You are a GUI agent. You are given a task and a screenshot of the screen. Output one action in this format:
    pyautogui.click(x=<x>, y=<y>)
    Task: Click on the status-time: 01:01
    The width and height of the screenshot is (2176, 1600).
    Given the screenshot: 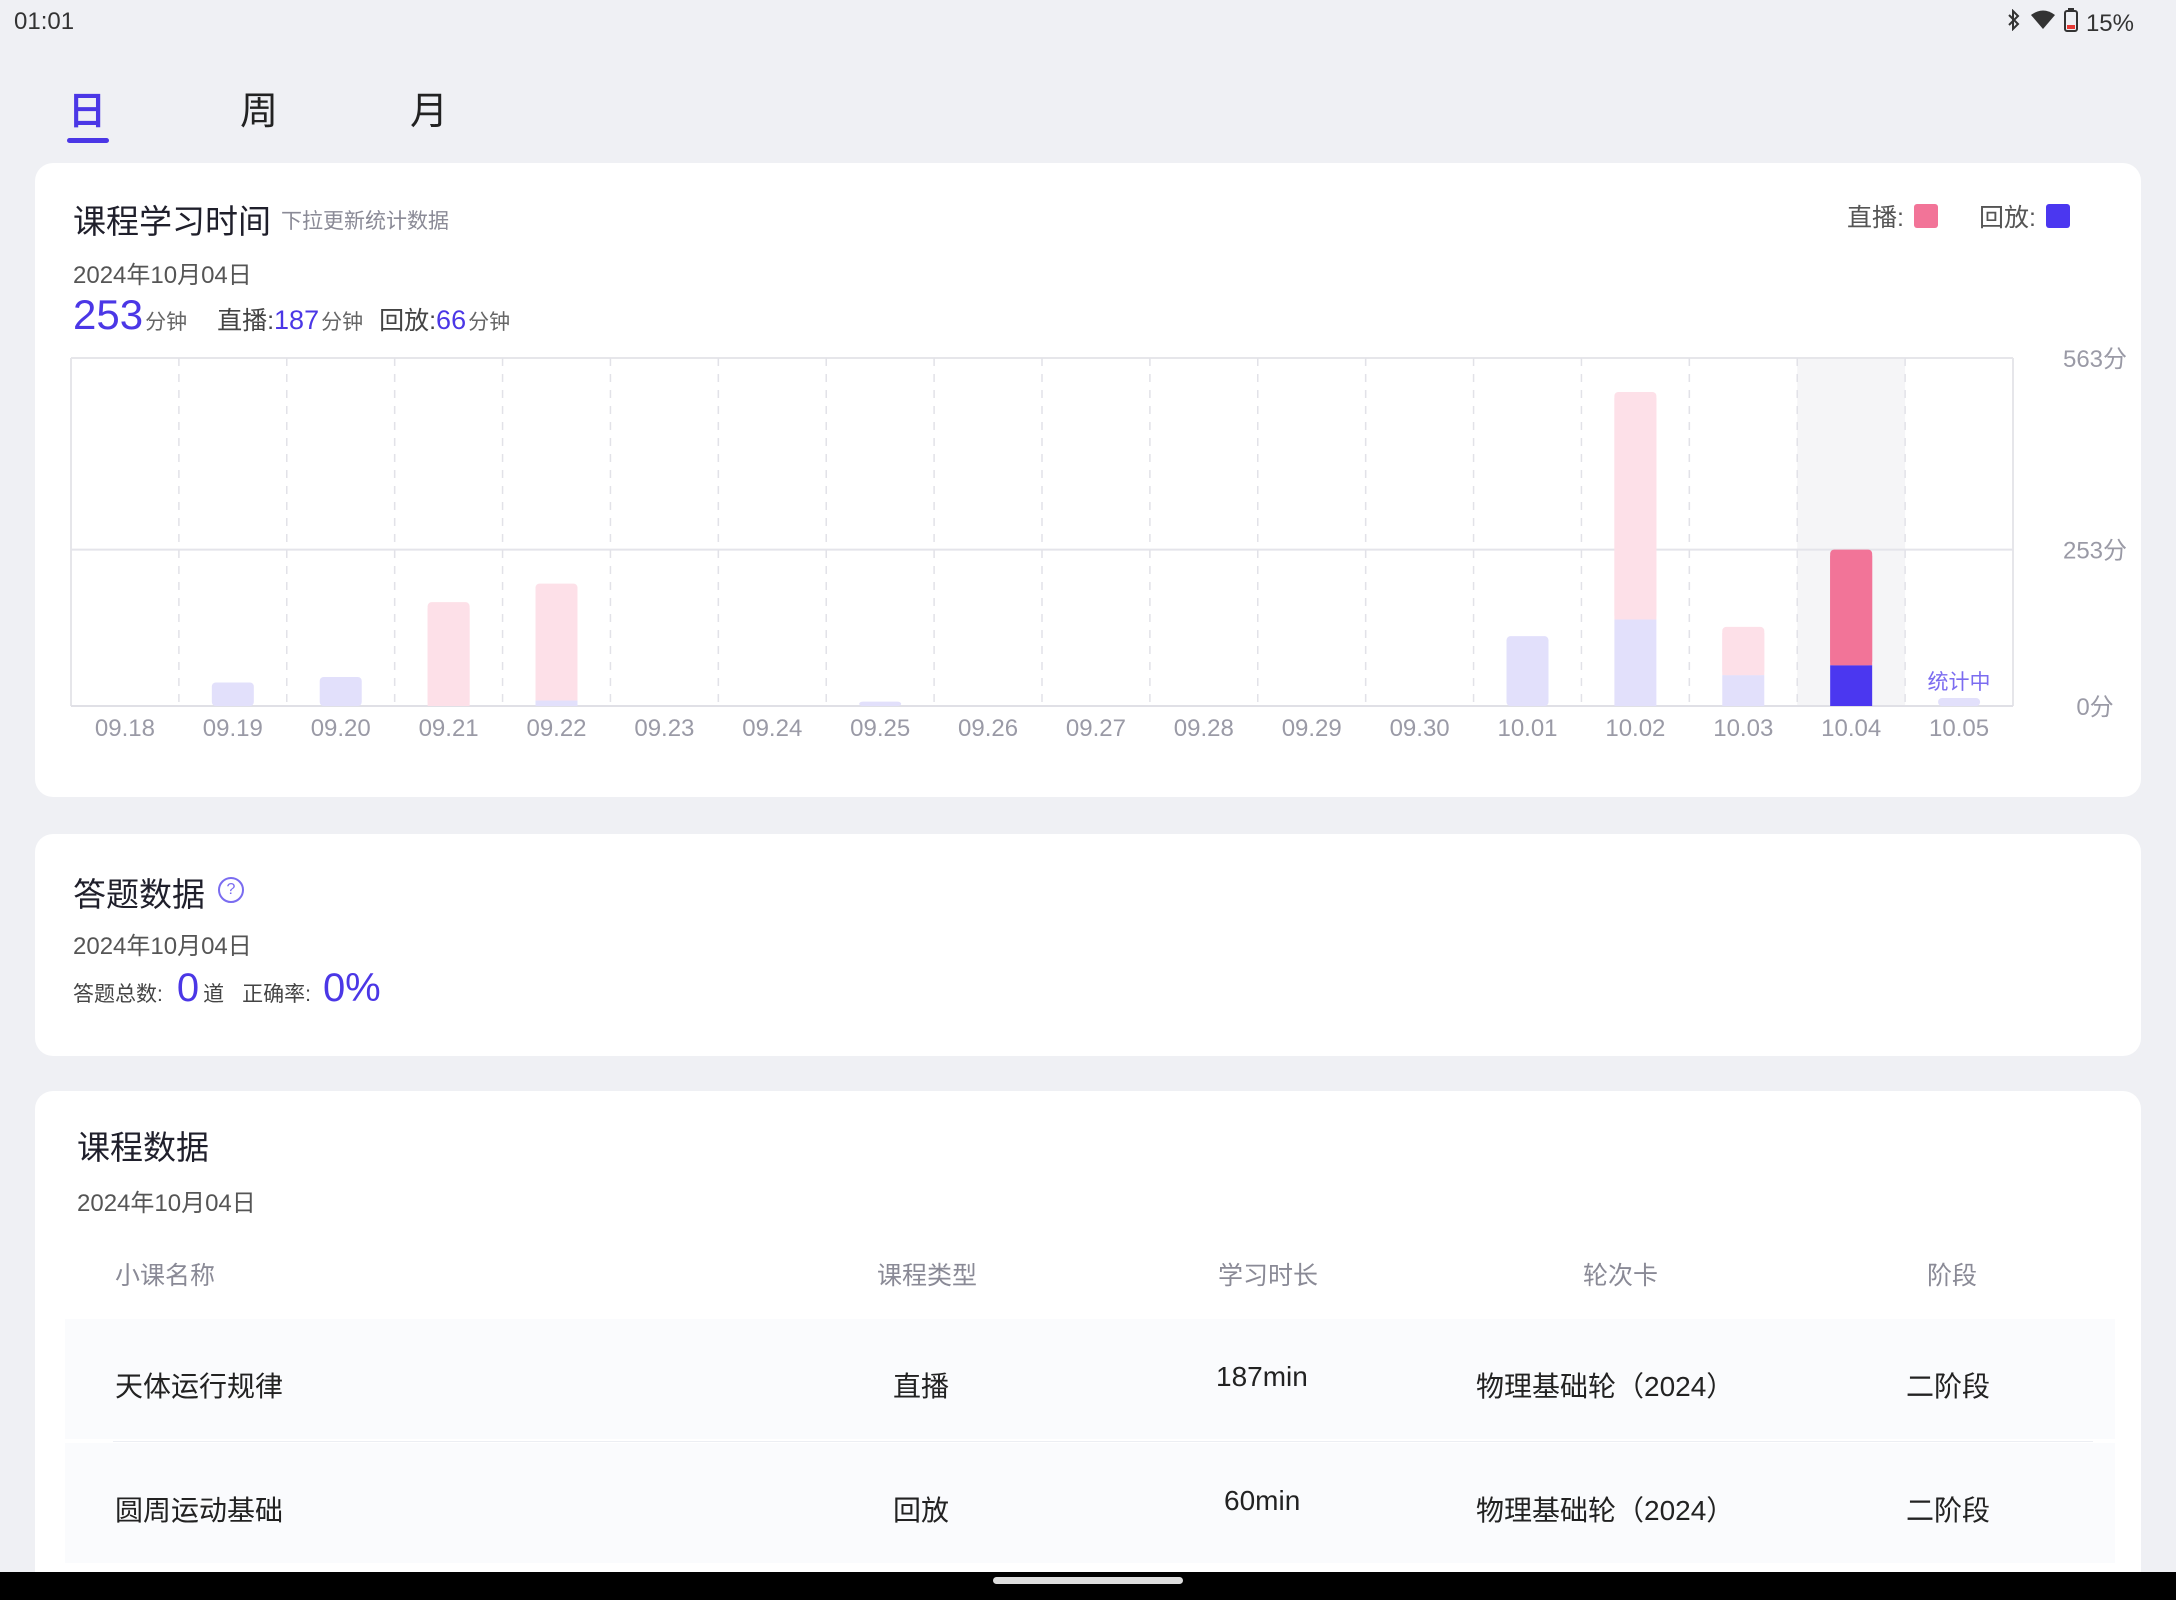 What is the action you would take?
    pyautogui.click(x=44, y=21)
    